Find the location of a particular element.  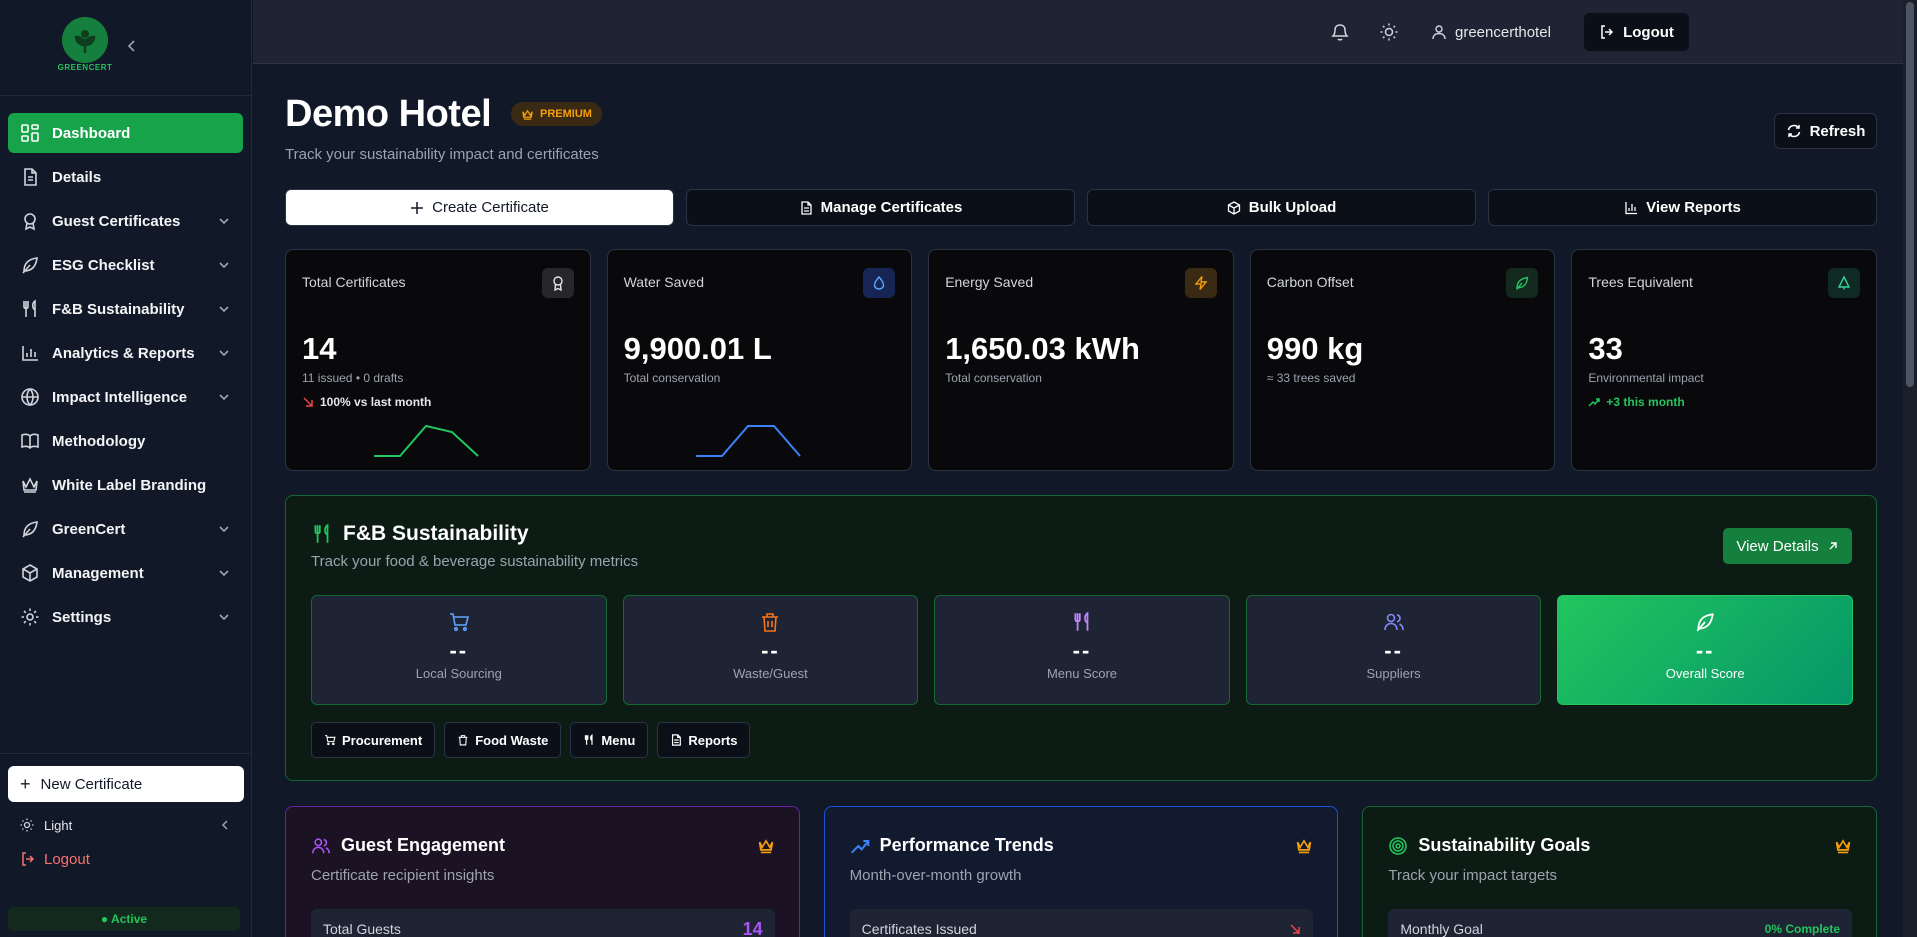

sidebar-item-fb-sustainability: F&B Sustainability is located at coordinates (125, 309).